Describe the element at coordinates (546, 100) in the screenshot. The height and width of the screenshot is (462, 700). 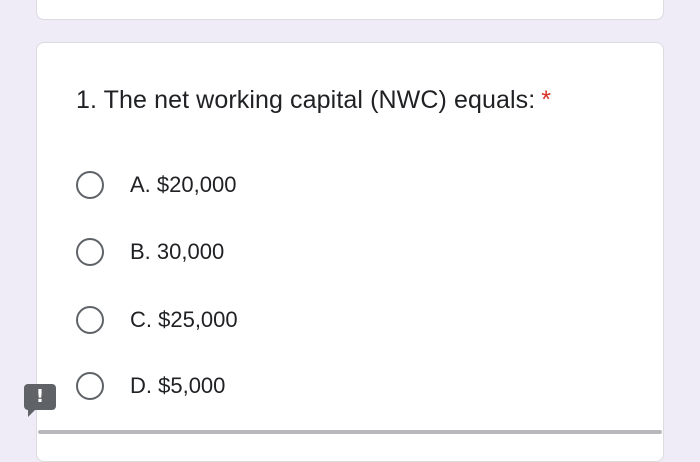
I see `required-asterisk: *` at that location.